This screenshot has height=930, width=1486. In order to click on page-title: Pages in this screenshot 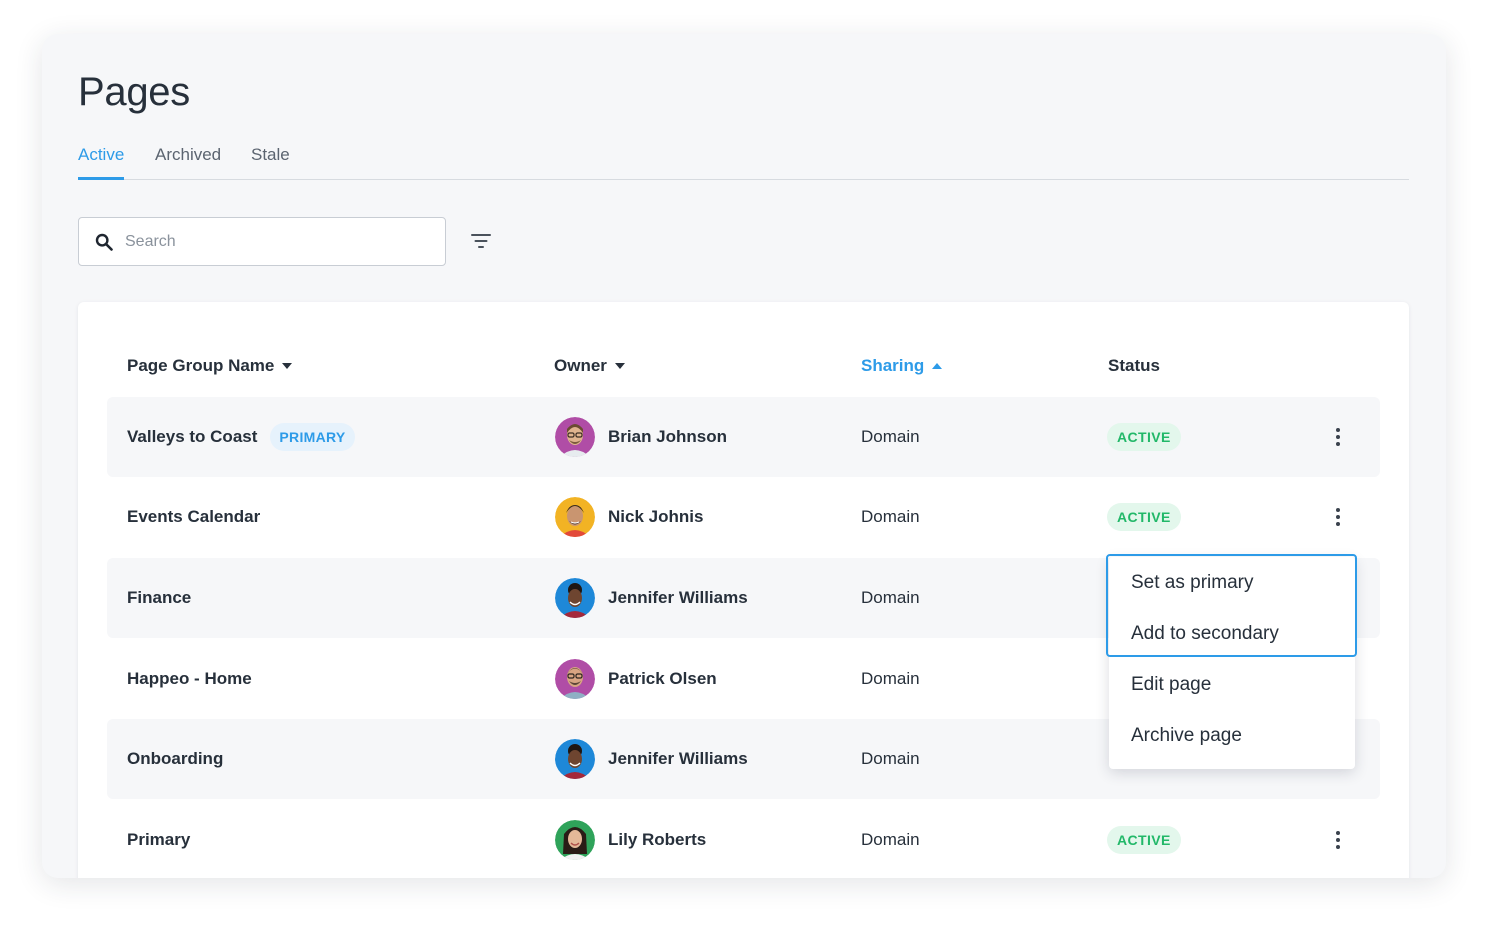, I will do `click(134, 92)`.